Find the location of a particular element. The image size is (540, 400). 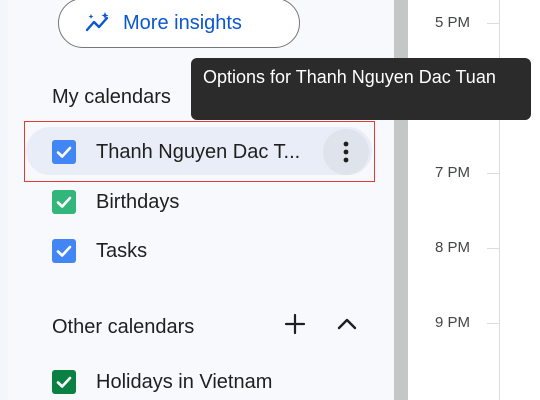

time-label: 7 PM is located at coordinates (453, 172).